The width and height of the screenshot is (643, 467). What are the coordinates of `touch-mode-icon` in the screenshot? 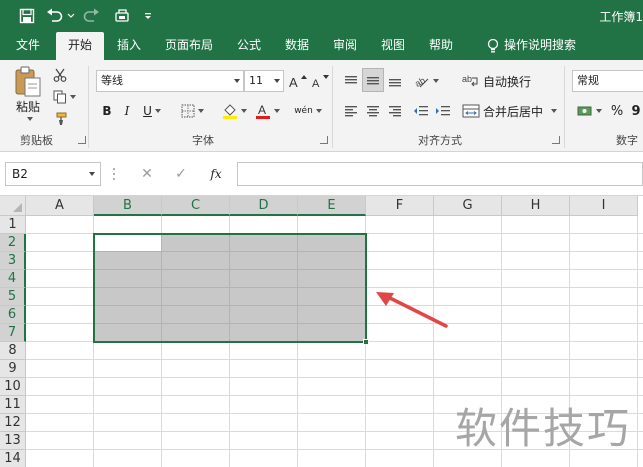 It's located at (123, 16).